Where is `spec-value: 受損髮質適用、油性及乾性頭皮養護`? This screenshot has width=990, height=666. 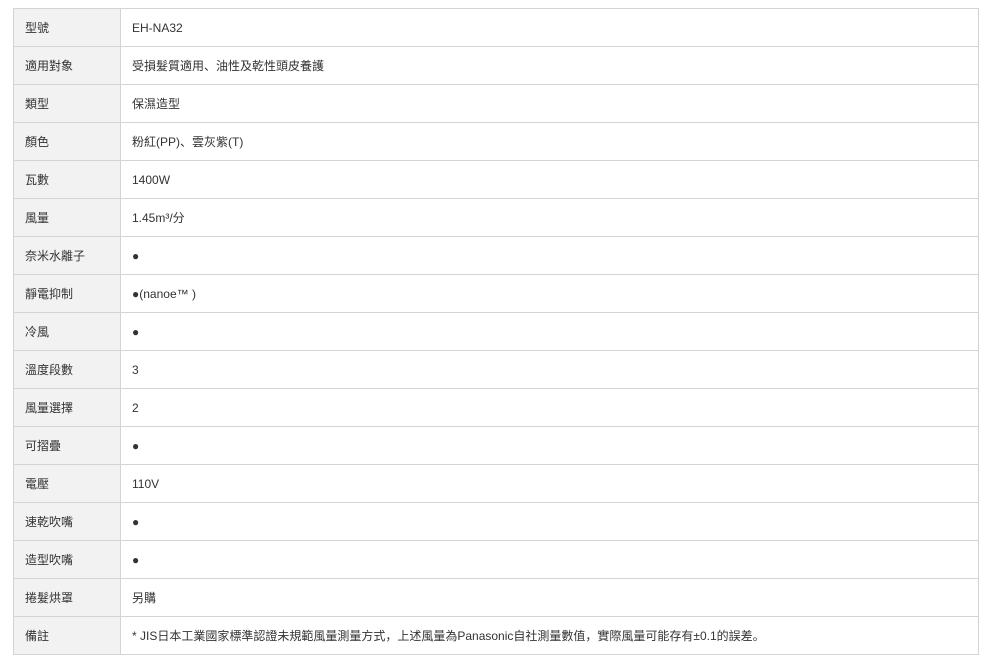
spec-value: 受損髮質適用、油性及乾性頭皮養護 is located at coordinates (549, 65).